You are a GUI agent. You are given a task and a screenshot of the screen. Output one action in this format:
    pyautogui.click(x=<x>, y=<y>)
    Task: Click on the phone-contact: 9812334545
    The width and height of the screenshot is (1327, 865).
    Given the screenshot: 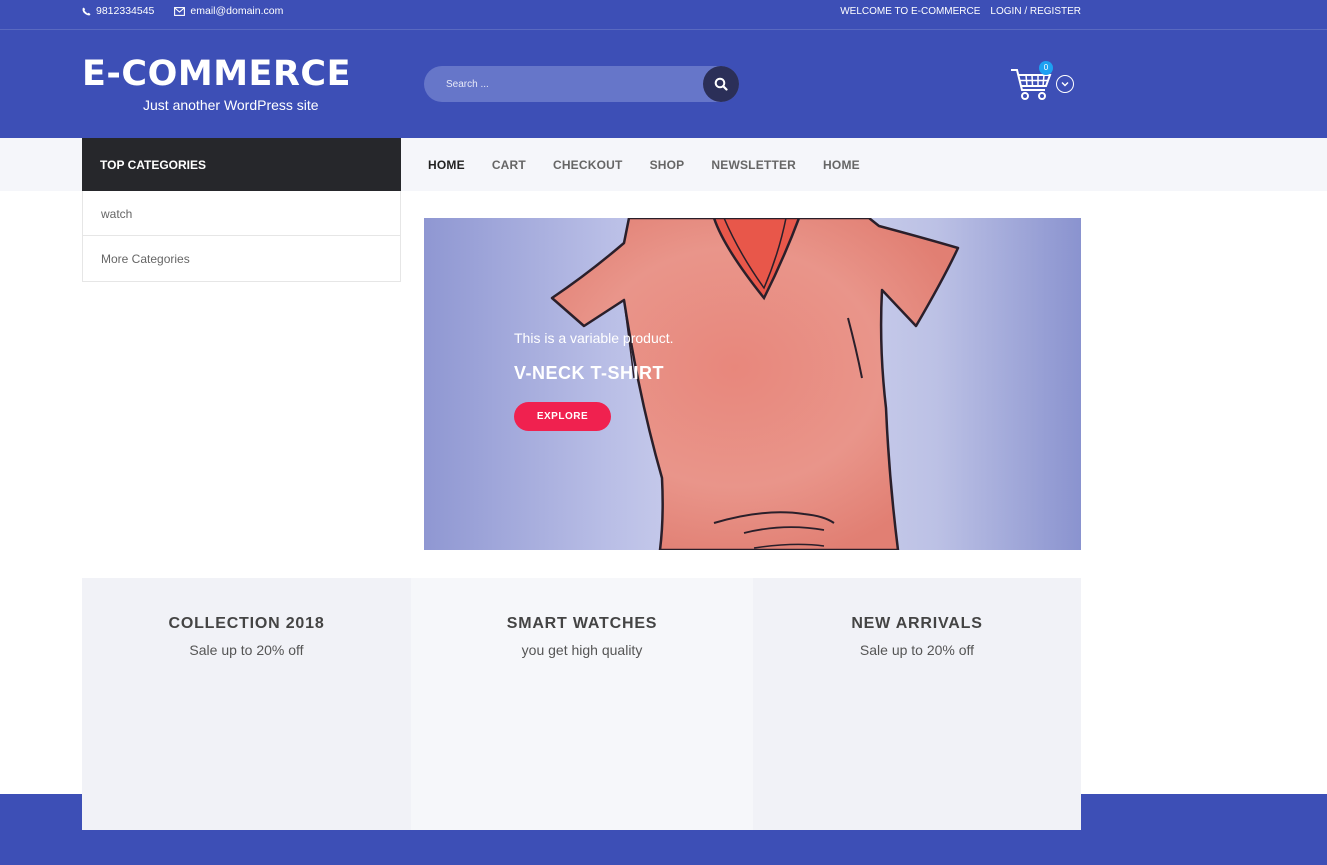 What is the action you would take?
    pyautogui.click(x=118, y=11)
    